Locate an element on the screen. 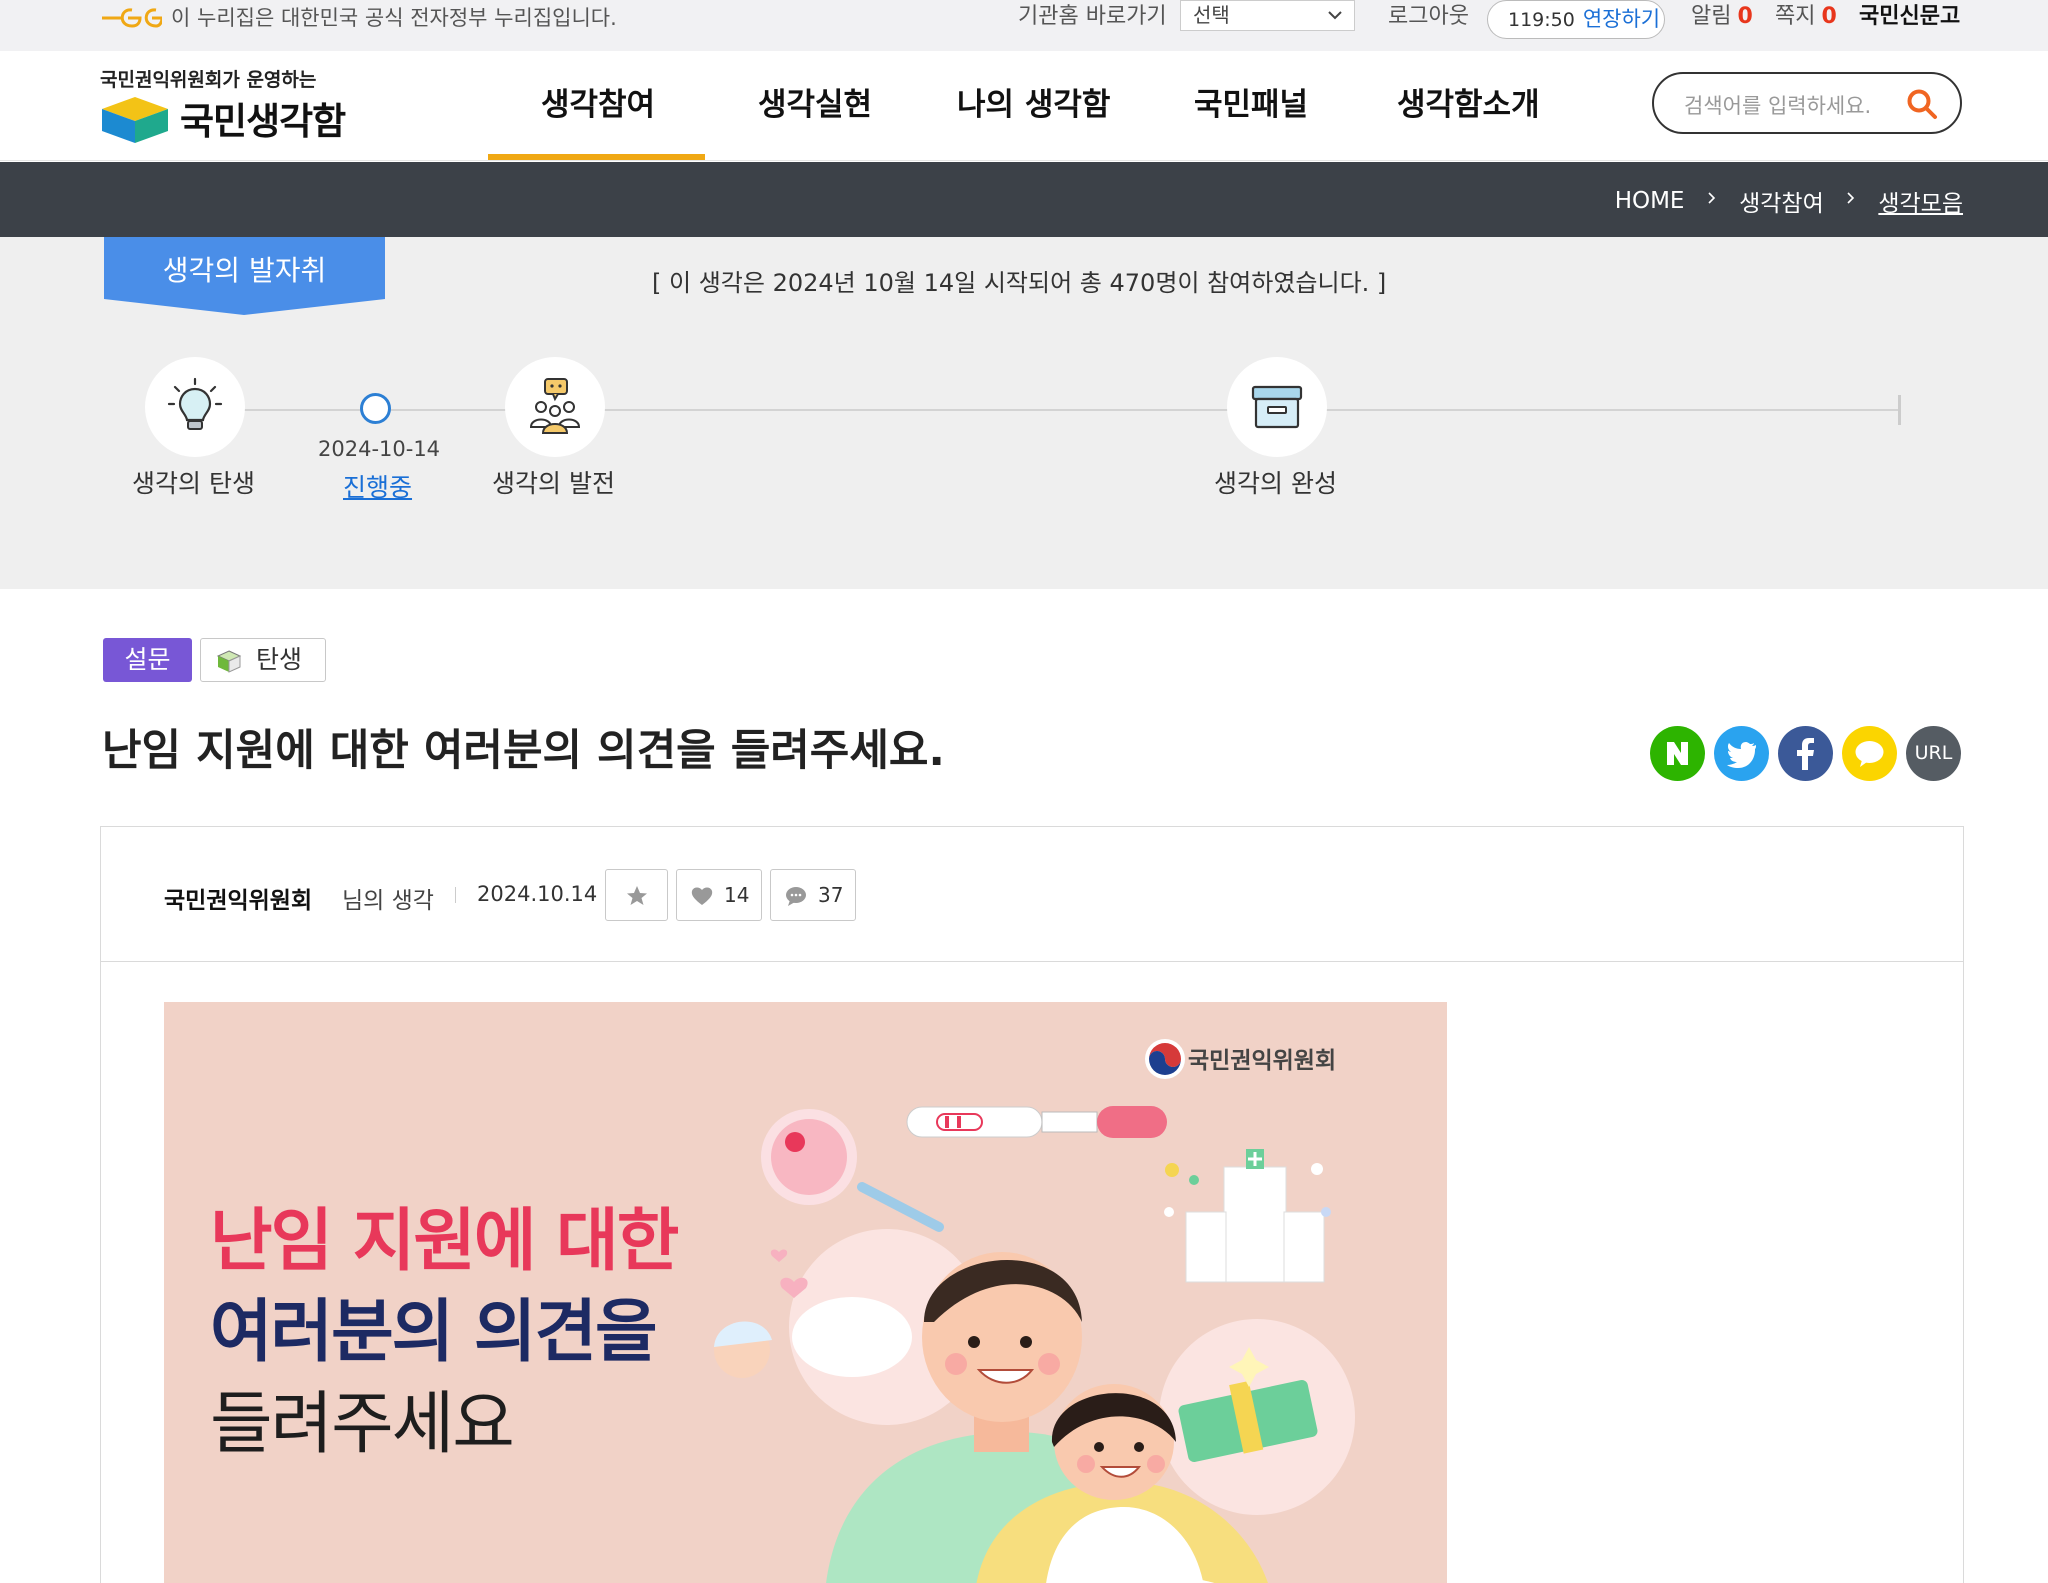 The width and height of the screenshot is (2048, 1583). share-twitter-button is located at coordinates (1741, 753).